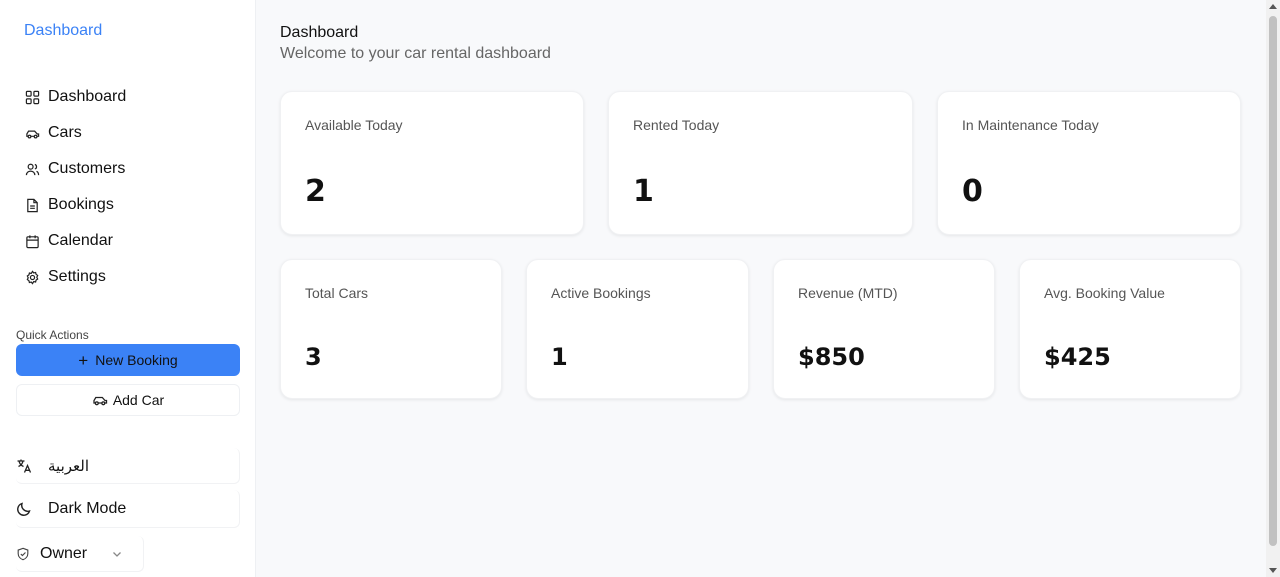 Image resolution: width=1280 pixels, height=577 pixels. I want to click on language-toggle: العربية, so click(128, 466).